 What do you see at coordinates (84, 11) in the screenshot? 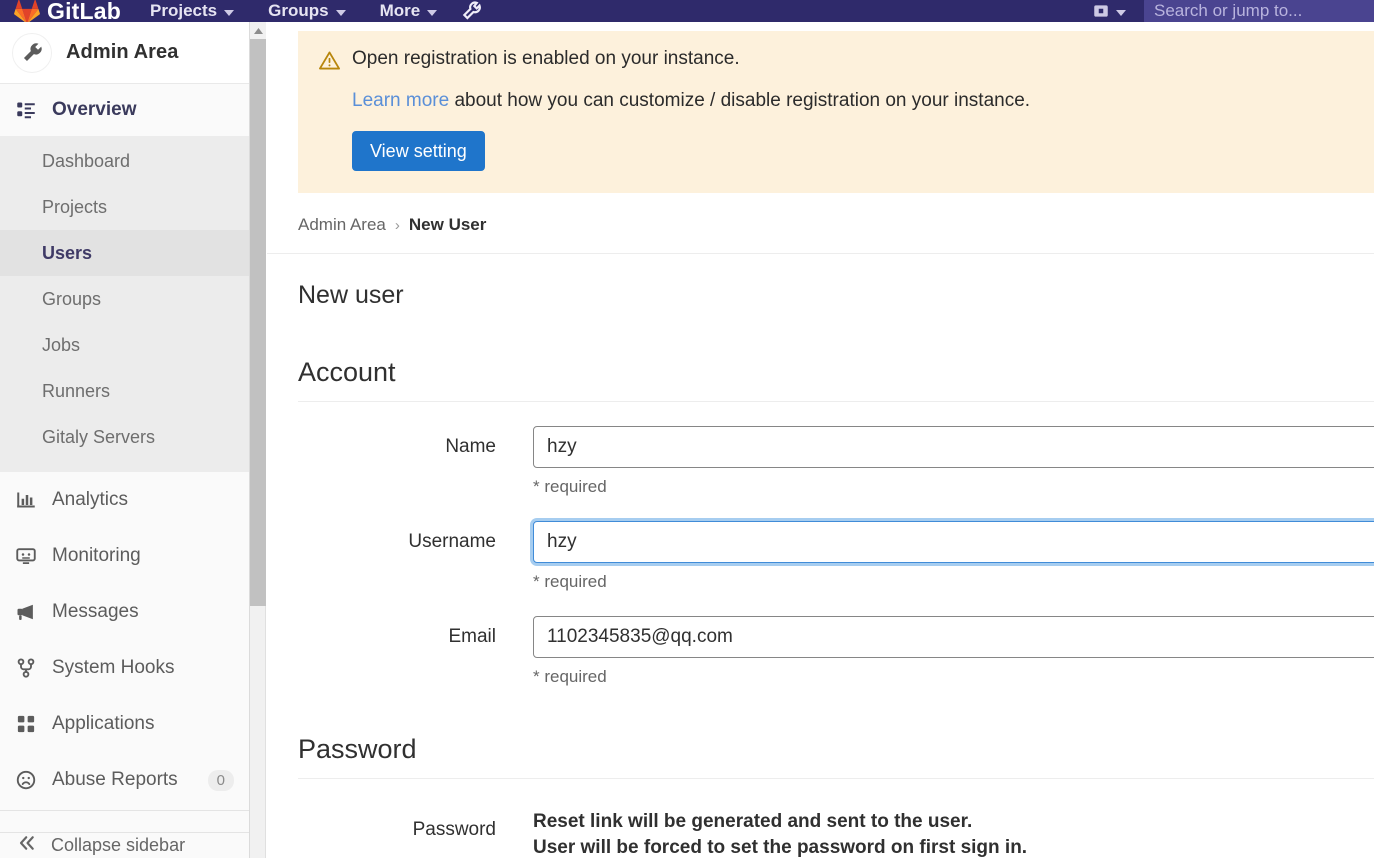
I see `gitlab-brand-text: GitLab` at bounding box center [84, 11].